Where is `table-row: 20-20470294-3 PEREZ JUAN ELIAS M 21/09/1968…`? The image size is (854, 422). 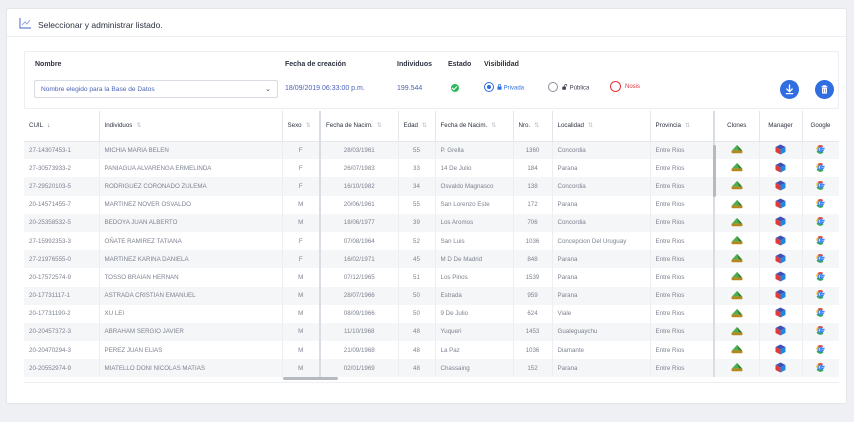 table-row: 20-20470294-3 PEREZ JUAN ELIAS M 21/09/1968… is located at coordinates (431, 350).